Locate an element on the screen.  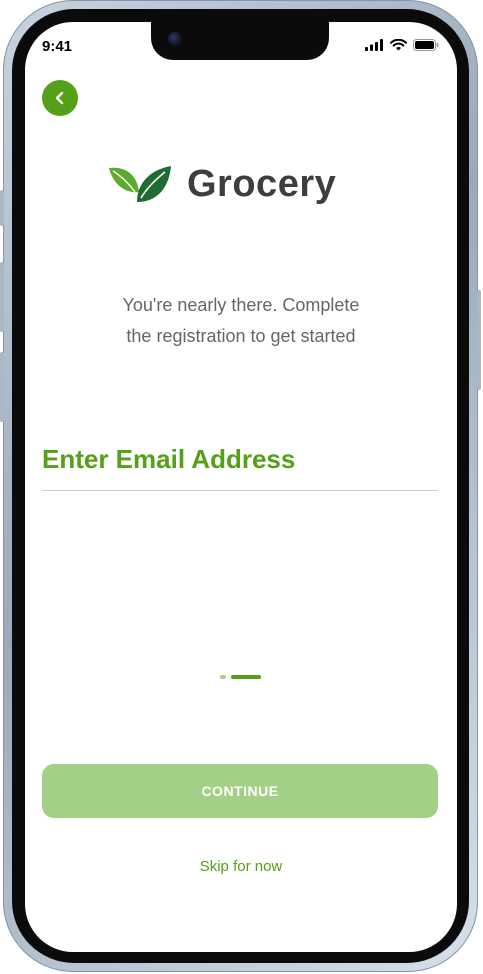
email-field: Enter Email Address is located at coordinates (168, 459).